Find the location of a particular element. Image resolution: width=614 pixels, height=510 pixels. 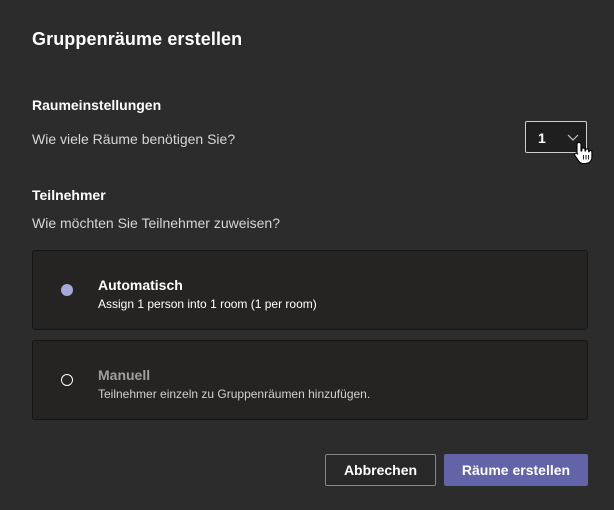

radio-automatic-selected is located at coordinates (67, 290).